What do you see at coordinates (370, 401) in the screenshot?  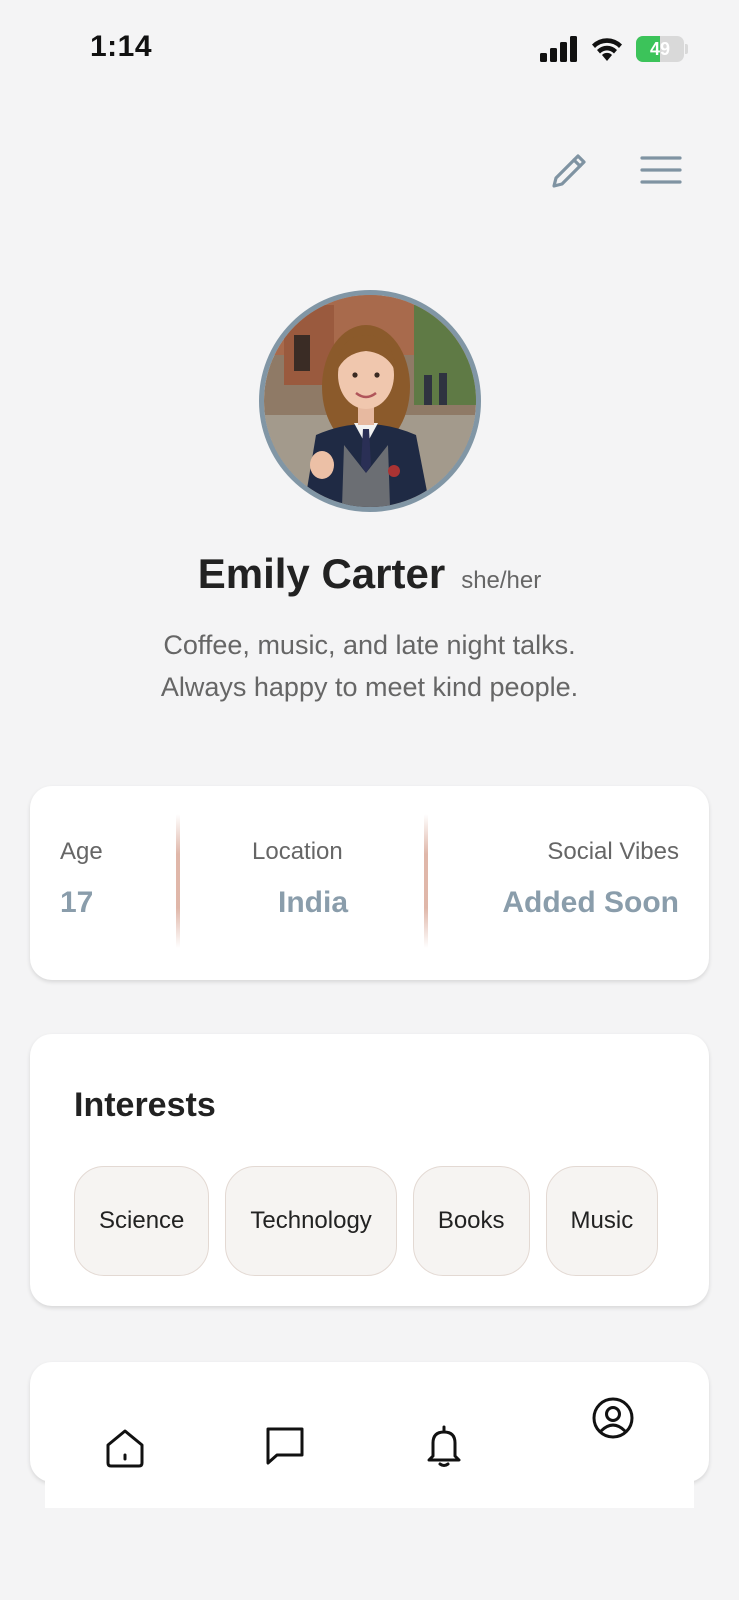 I see `avatar` at bounding box center [370, 401].